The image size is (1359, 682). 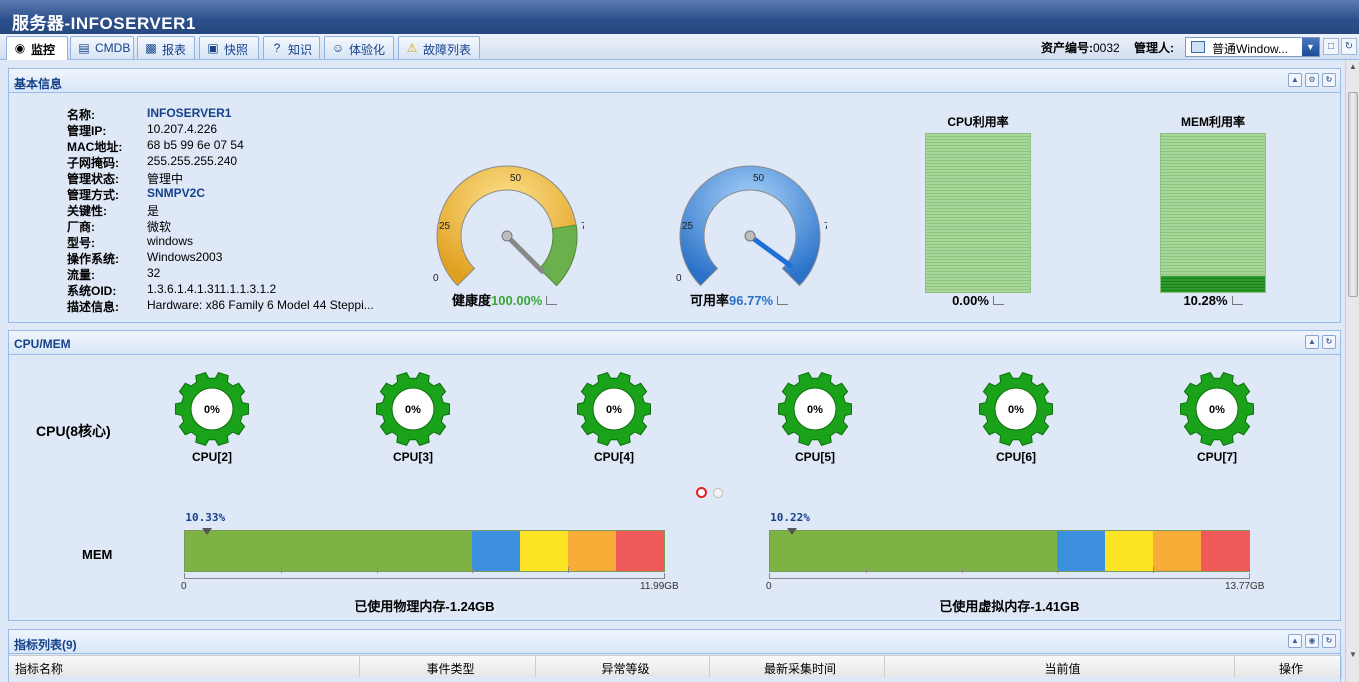 What do you see at coordinates (825, 226) in the screenshot?
I see `gauge-tick-label: 75` at bounding box center [825, 226].